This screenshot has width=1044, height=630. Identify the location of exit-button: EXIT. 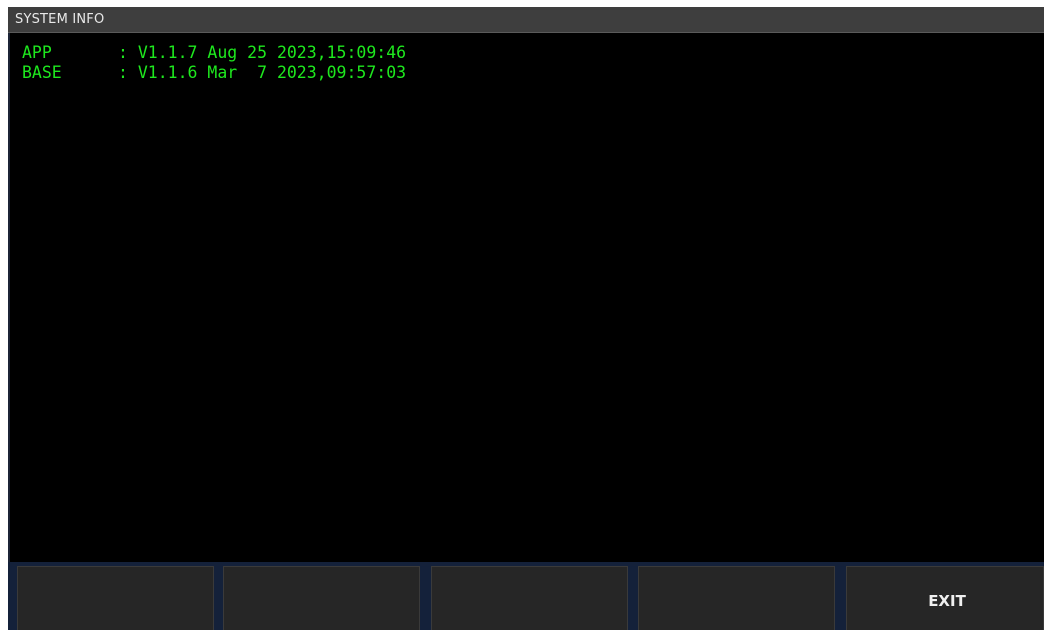
(945, 598).